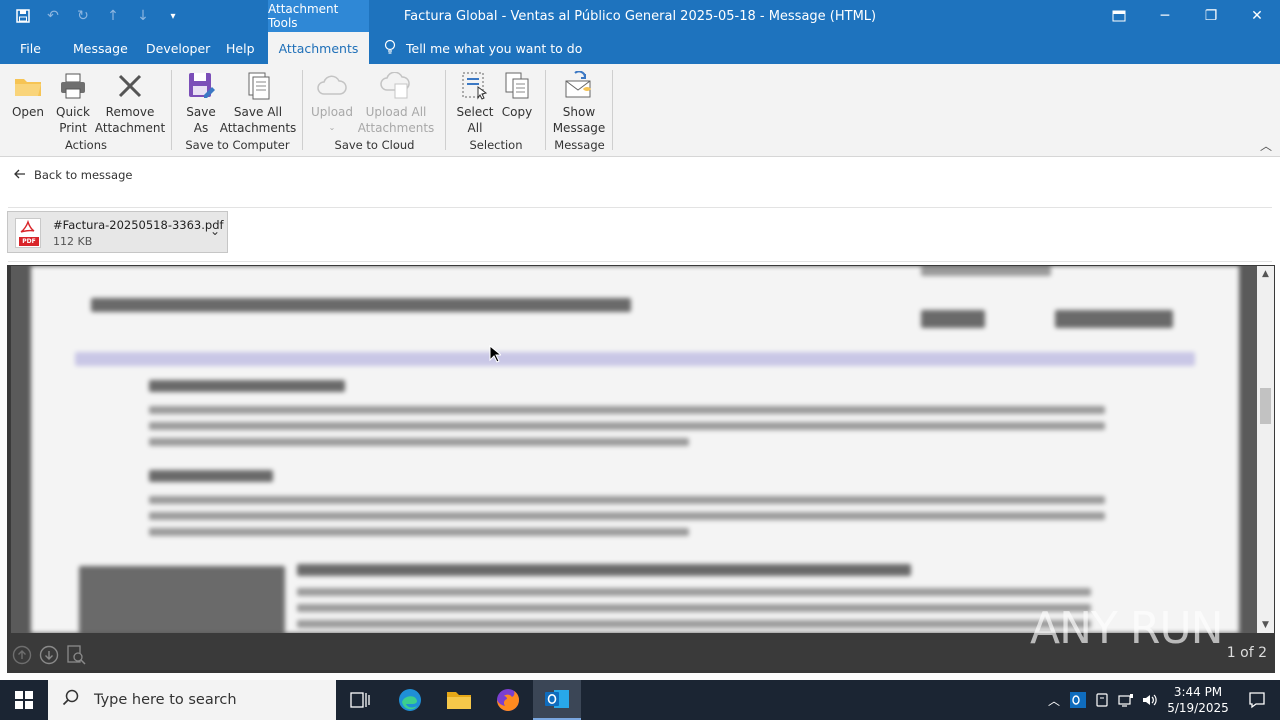  I want to click on open-button: Open, so click(28, 94).